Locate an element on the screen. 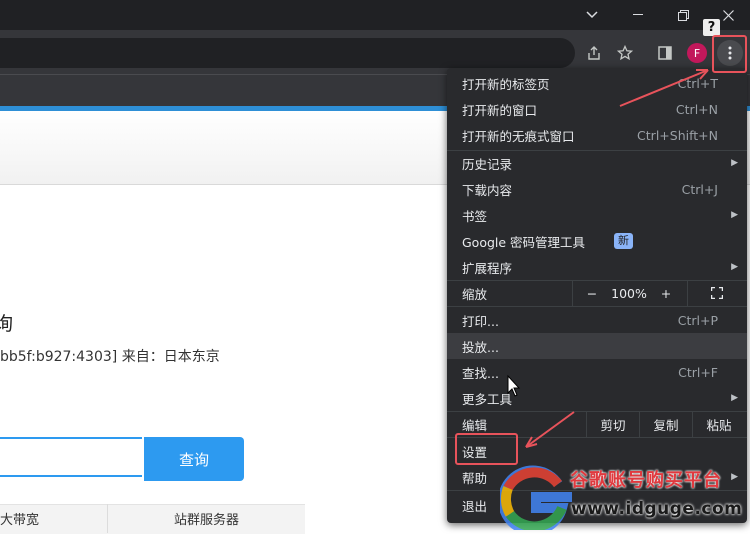  watermark-title: 谷歌账号购买平台 is located at coordinates (646, 480).